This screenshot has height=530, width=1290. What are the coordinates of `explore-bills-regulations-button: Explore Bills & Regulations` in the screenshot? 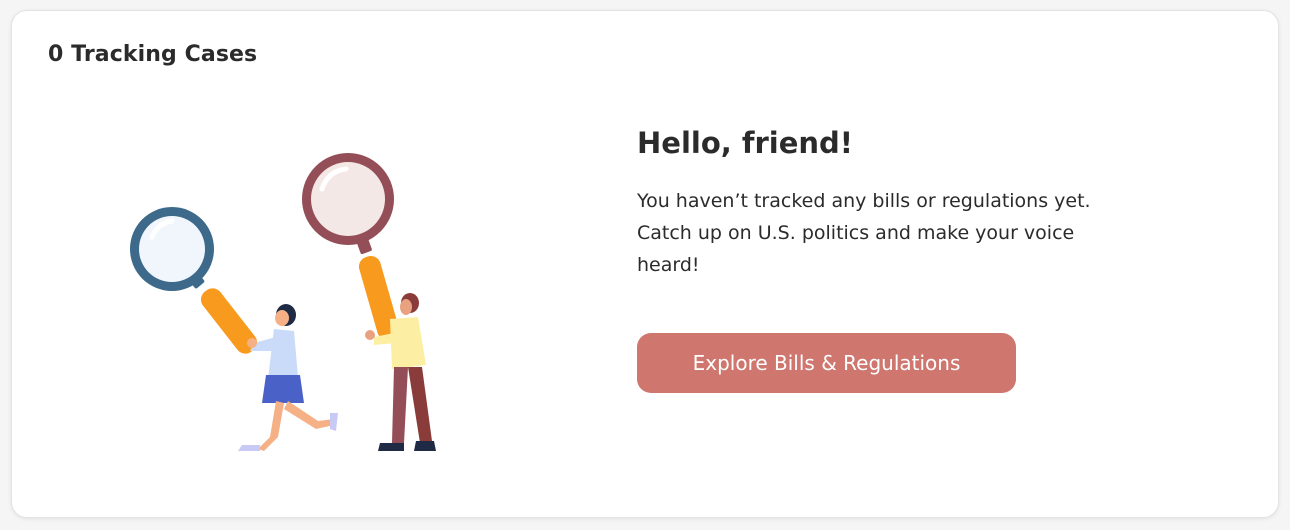 It's located at (826, 363).